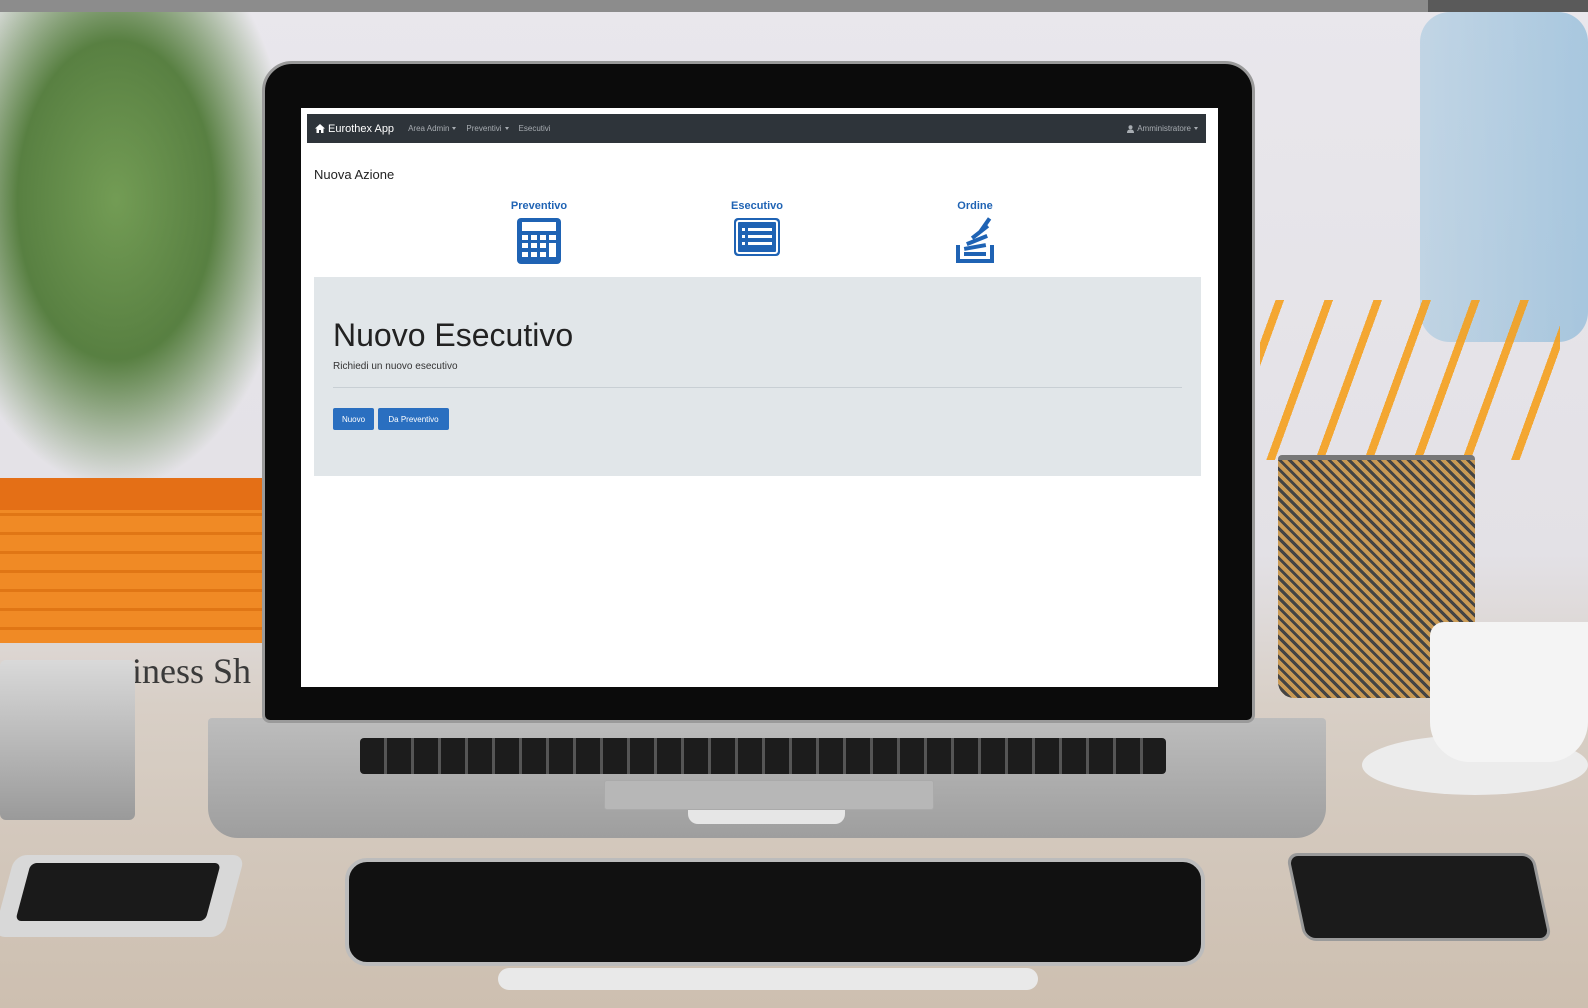 This screenshot has width=1588, height=1008. I want to click on nav-item-label: Preventivi, so click(484, 128).